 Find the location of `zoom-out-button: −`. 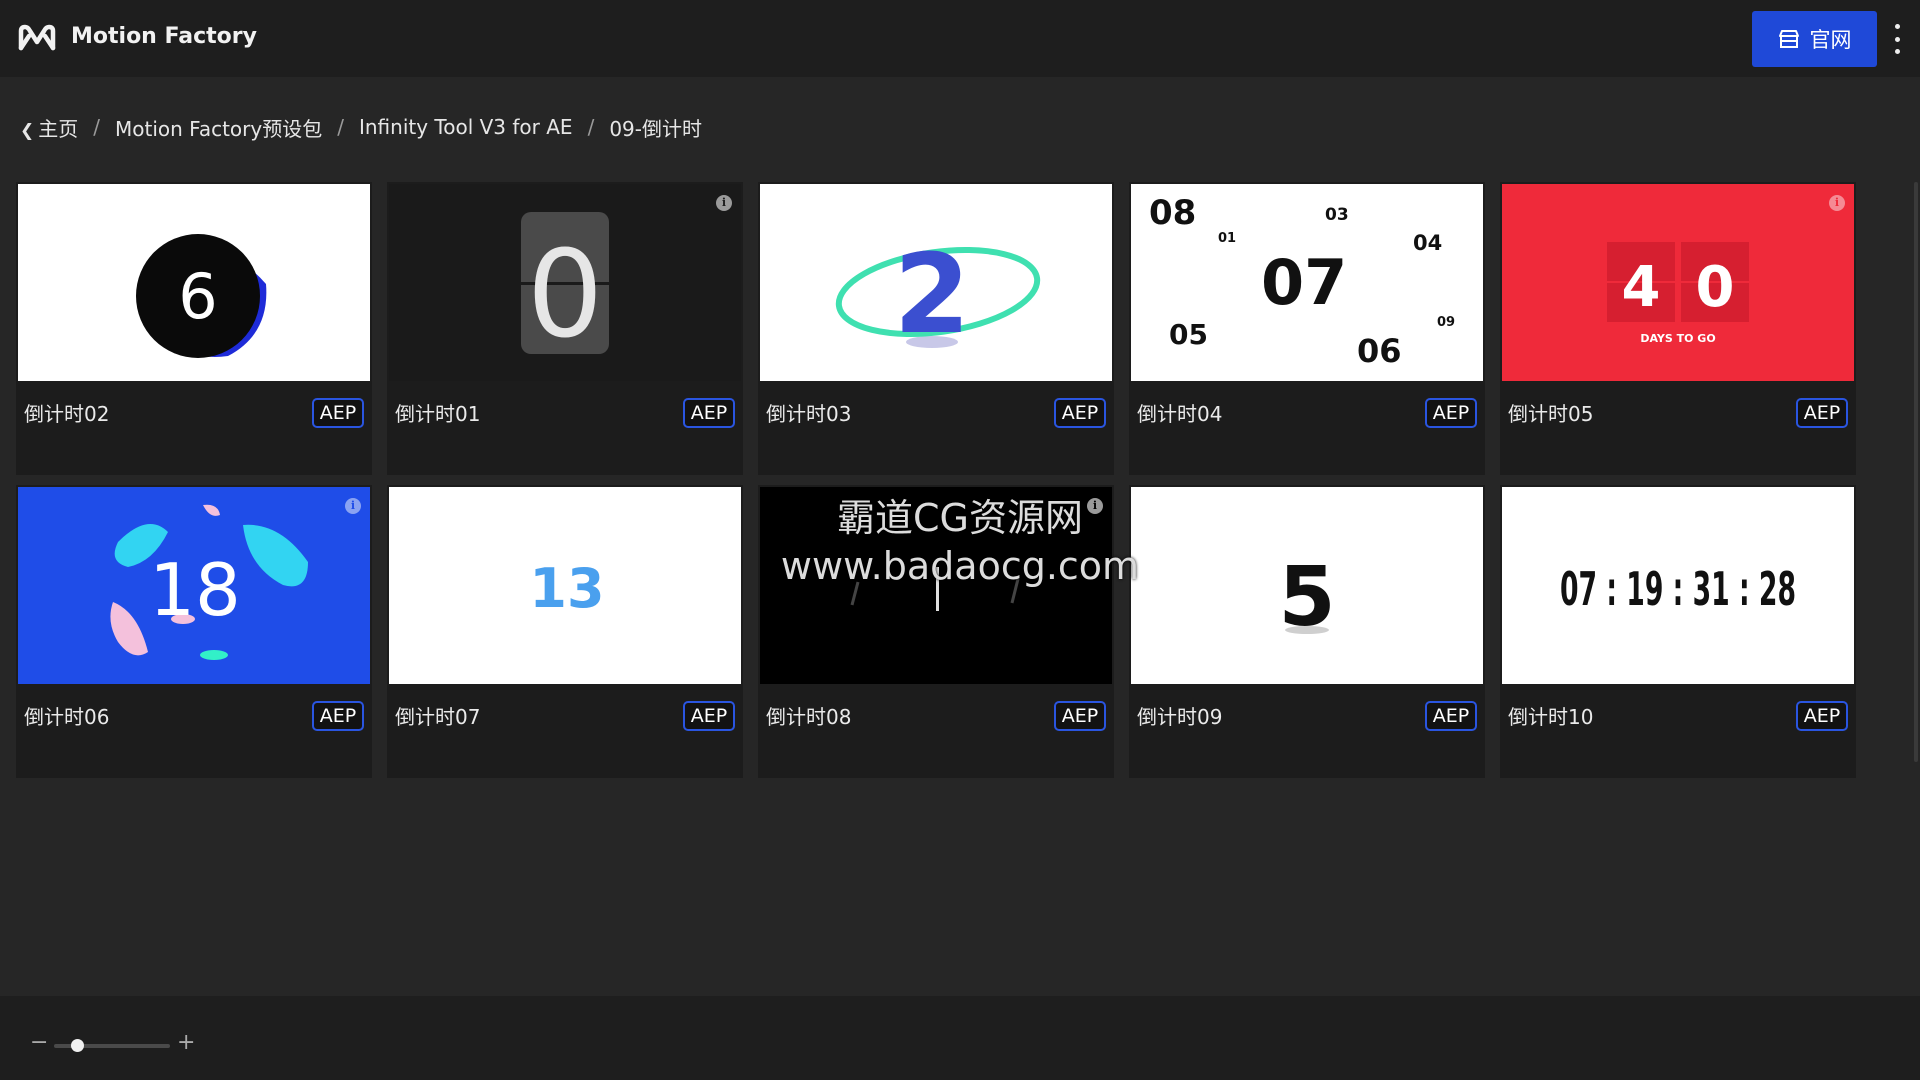

zoom-out-button: − is located at coordinates (39, 1042).